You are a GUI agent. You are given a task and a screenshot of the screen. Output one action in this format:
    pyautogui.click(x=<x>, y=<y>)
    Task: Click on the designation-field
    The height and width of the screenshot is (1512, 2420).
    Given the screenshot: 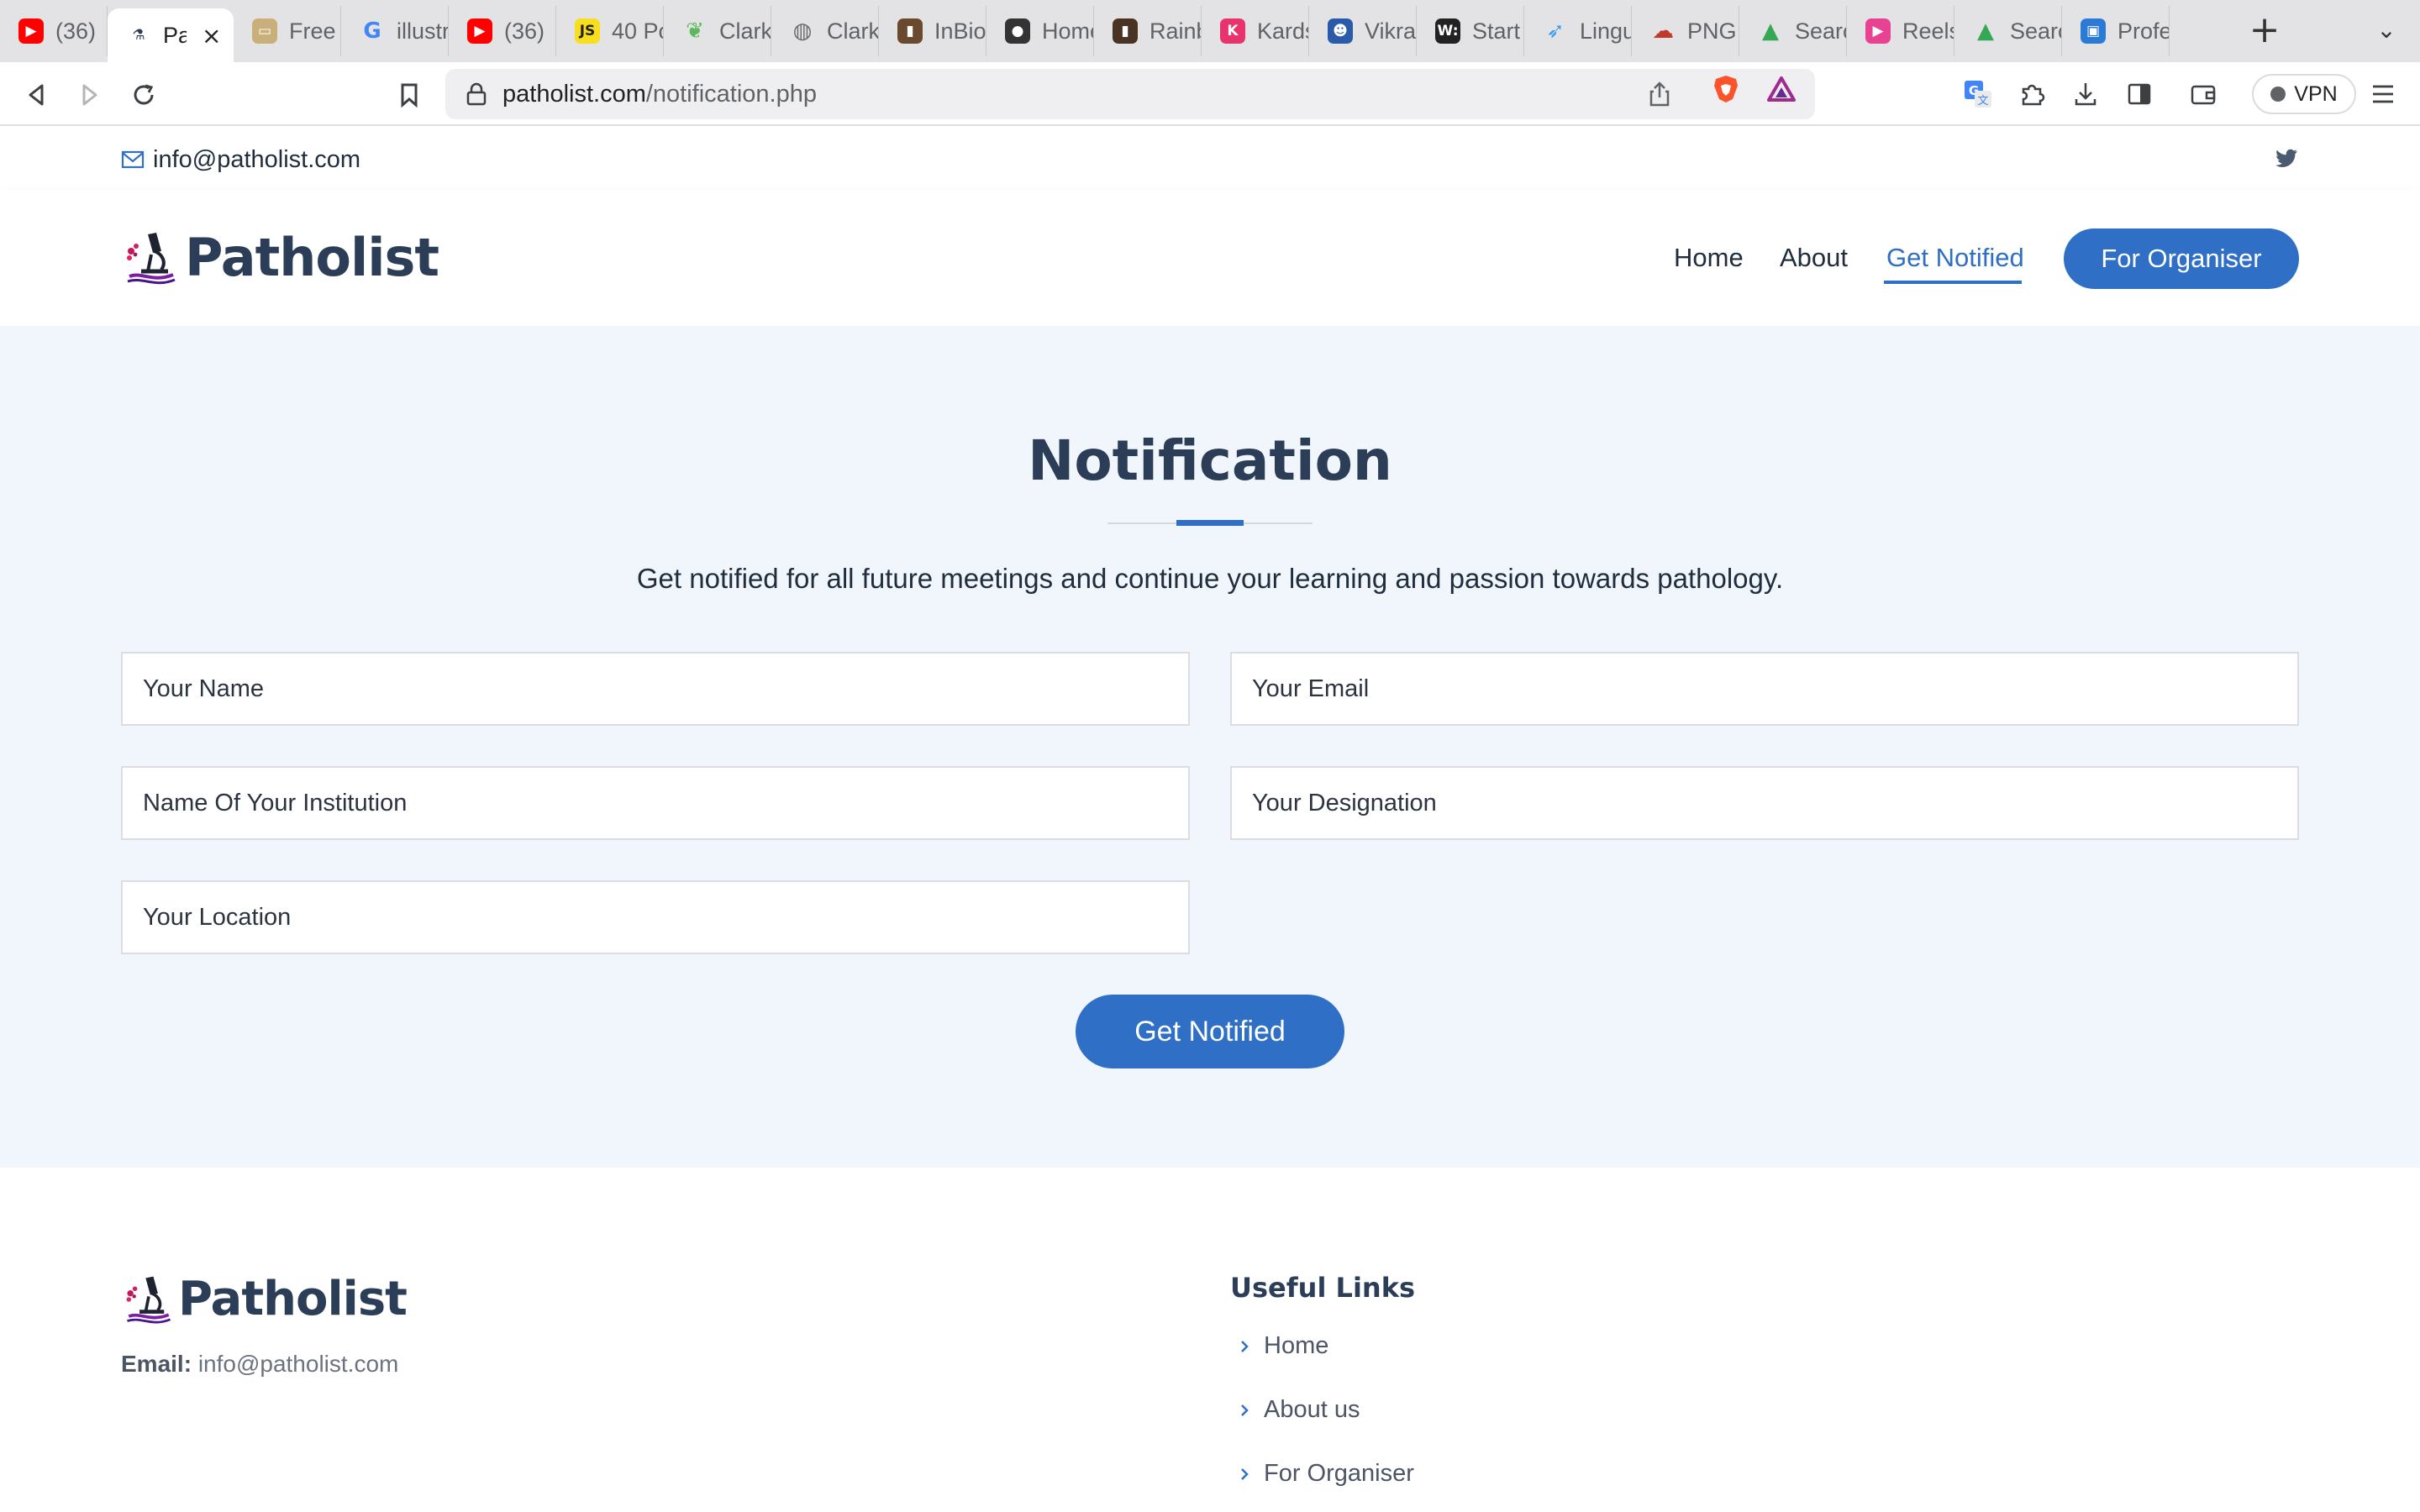 What is the action you would take?
    pyautogui.click(x=1764, y=803)
    